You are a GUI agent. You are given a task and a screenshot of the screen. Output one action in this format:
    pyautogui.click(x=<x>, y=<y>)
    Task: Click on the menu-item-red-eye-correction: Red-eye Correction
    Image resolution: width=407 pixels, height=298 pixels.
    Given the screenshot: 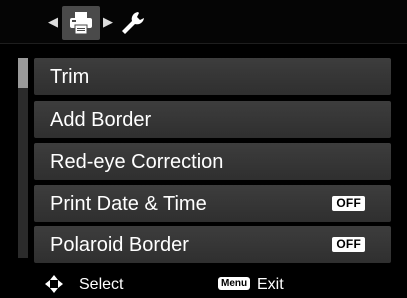 What is the action you would take?
    pyautogui.click(x=212, y=161)
    